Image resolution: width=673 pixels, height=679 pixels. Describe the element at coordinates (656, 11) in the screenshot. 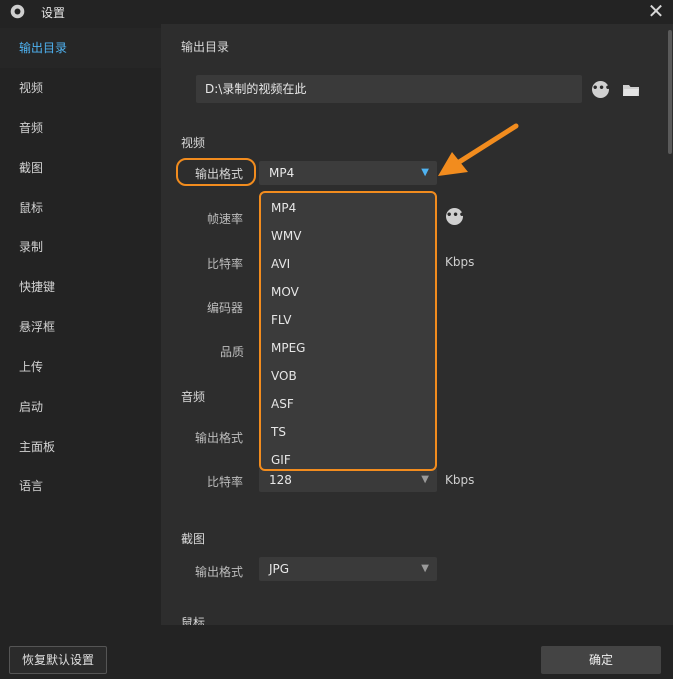

I see `close-icon: ✕` at that location.